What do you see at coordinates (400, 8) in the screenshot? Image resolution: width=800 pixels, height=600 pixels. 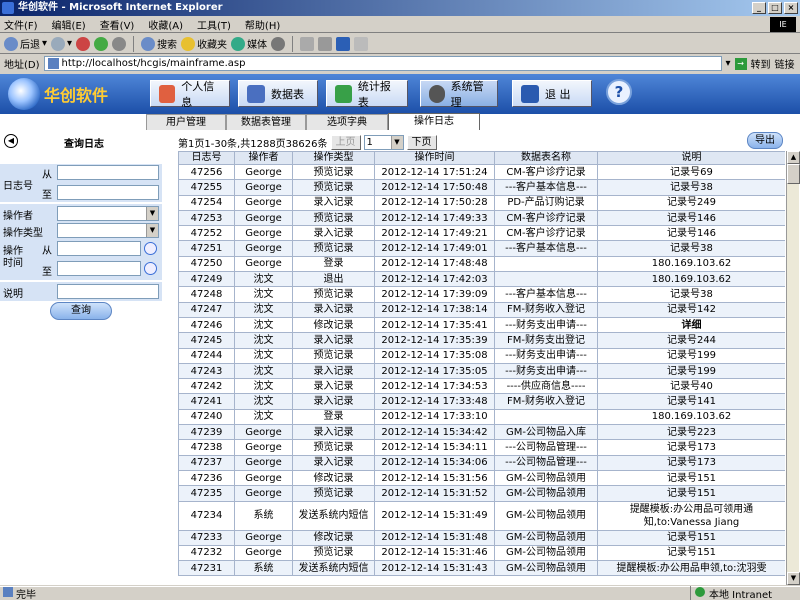 I see `title-bar: 华创软件 - Microsoft Internet Explorer _ □ ×` at bounding box center [400, 8].